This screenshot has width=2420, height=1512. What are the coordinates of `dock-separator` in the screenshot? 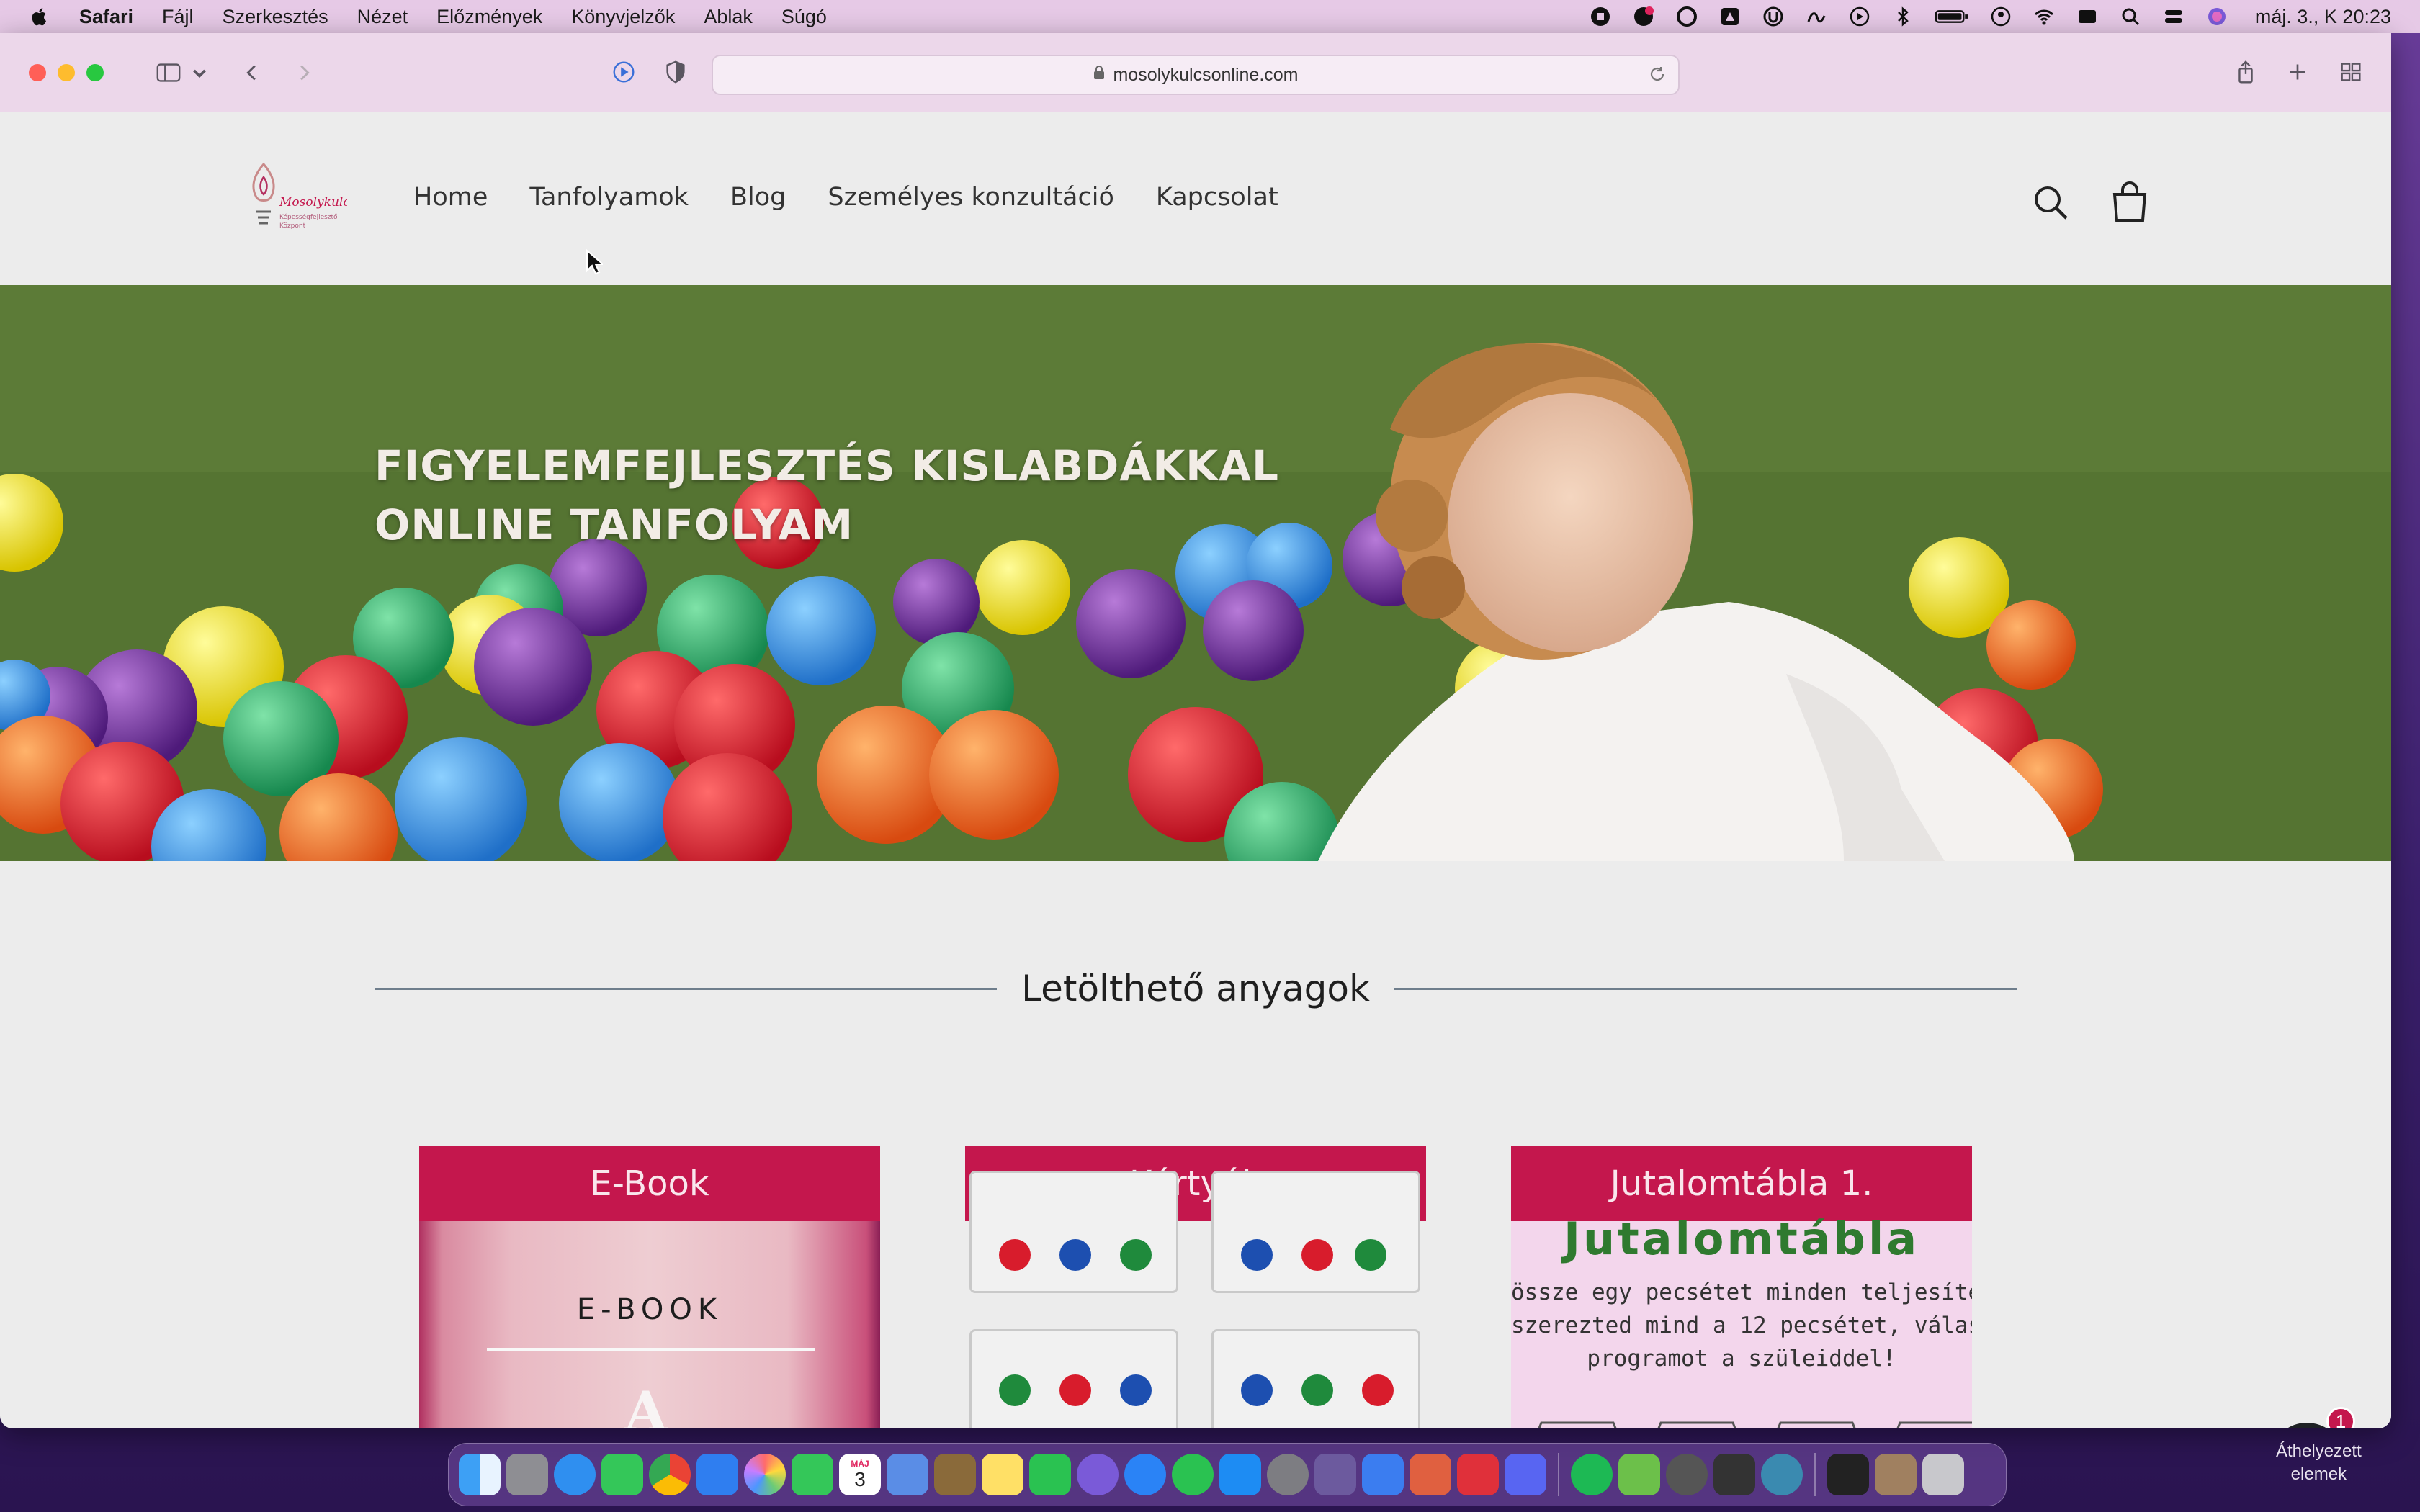 It's located at (1559, 1474).